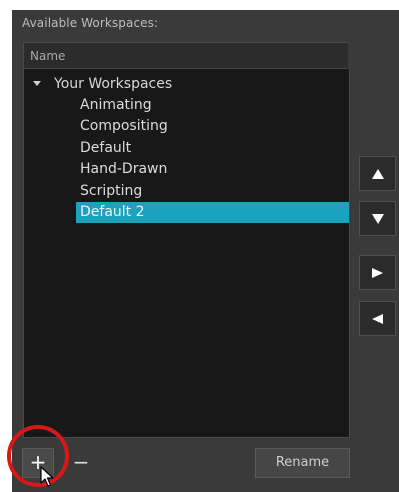 Image resolution: width=399 pixels, height=492 pixels. Describe the element at coordinates (212, 191) in the screenshot. I see `tree-item-scripting: Scripting` at that location.